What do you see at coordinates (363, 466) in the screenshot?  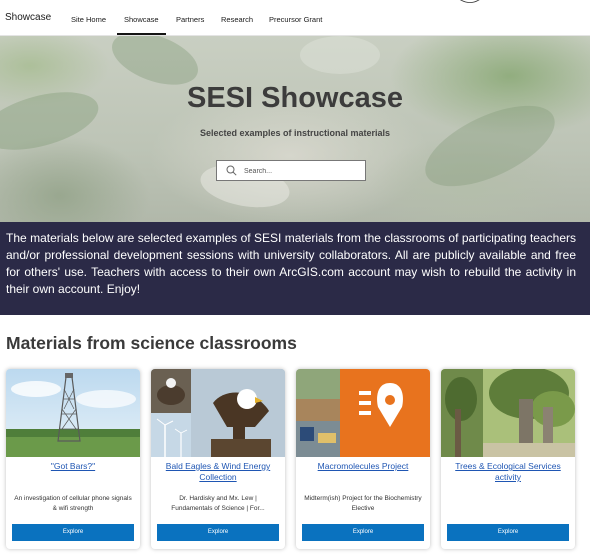 I see `card-title: Macromolecules Project` at bounding box center [363, 466].